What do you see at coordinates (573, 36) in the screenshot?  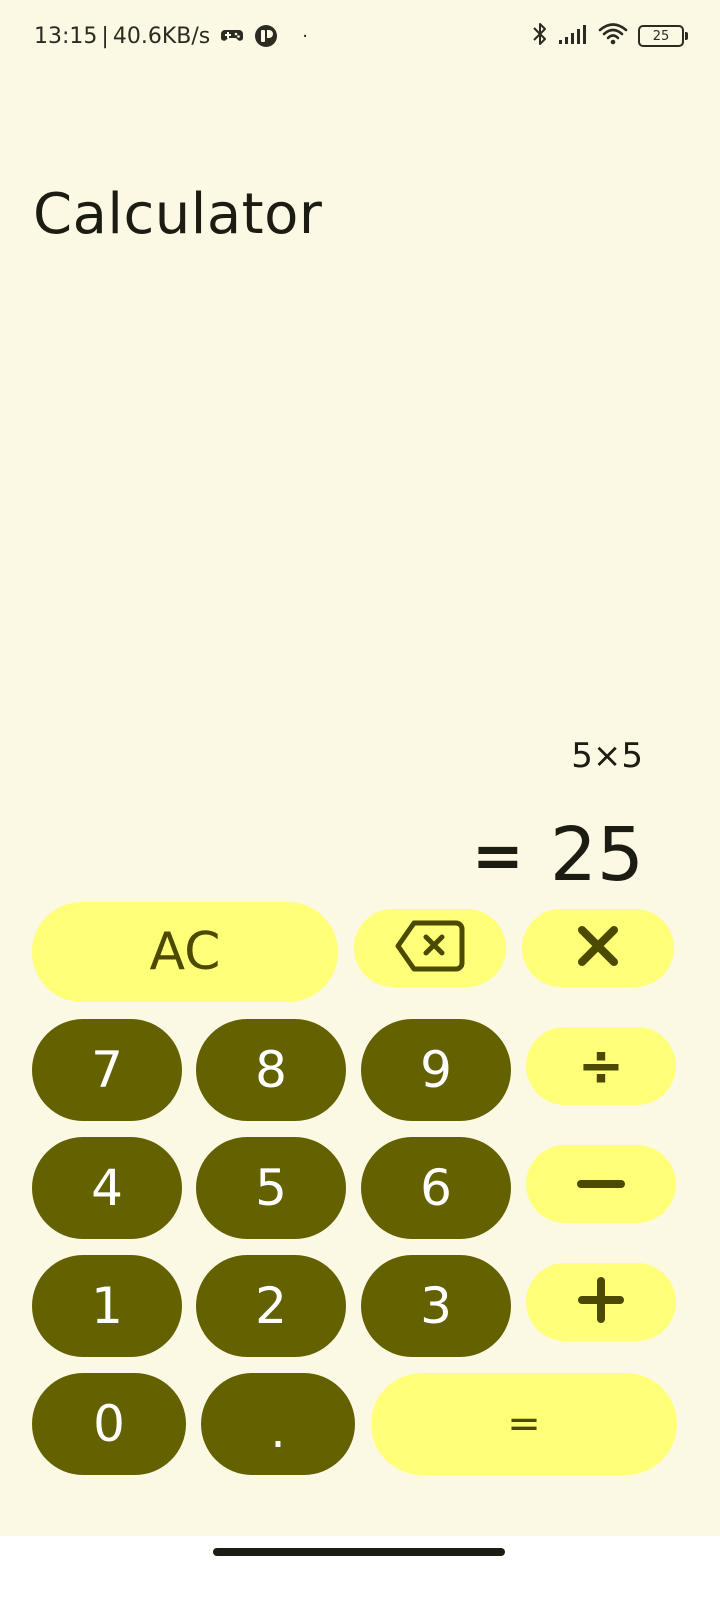 I see `signal-icon` at bounding box center [573, 36].